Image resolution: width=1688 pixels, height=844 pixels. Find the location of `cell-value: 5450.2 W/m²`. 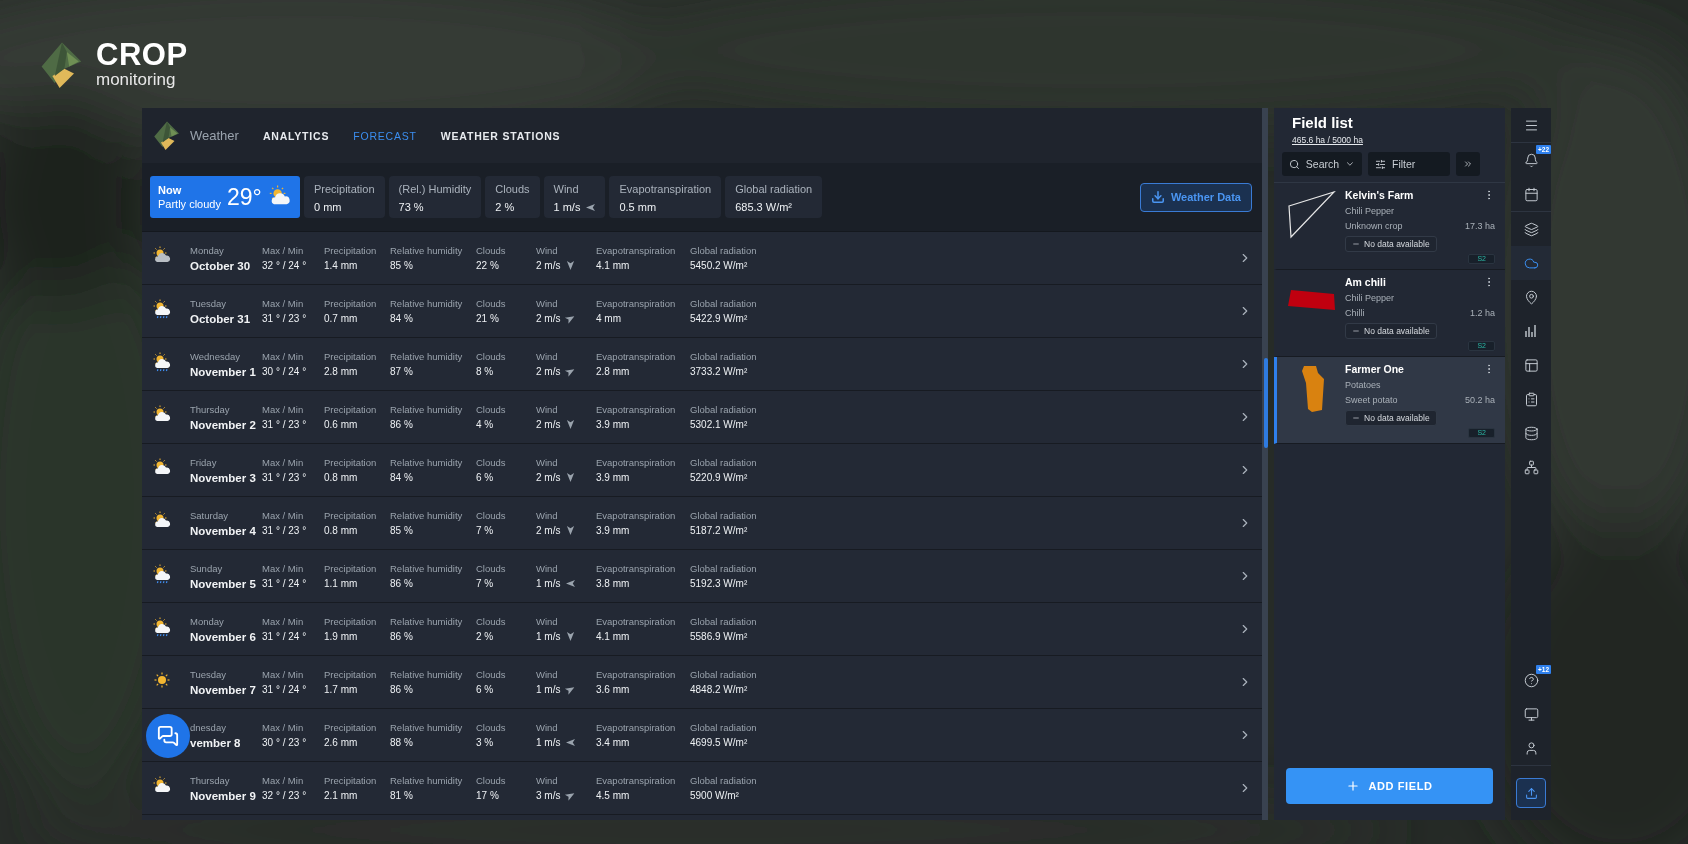

cell-value: 5450.2 W/m² is located at coordinates (719, 265).